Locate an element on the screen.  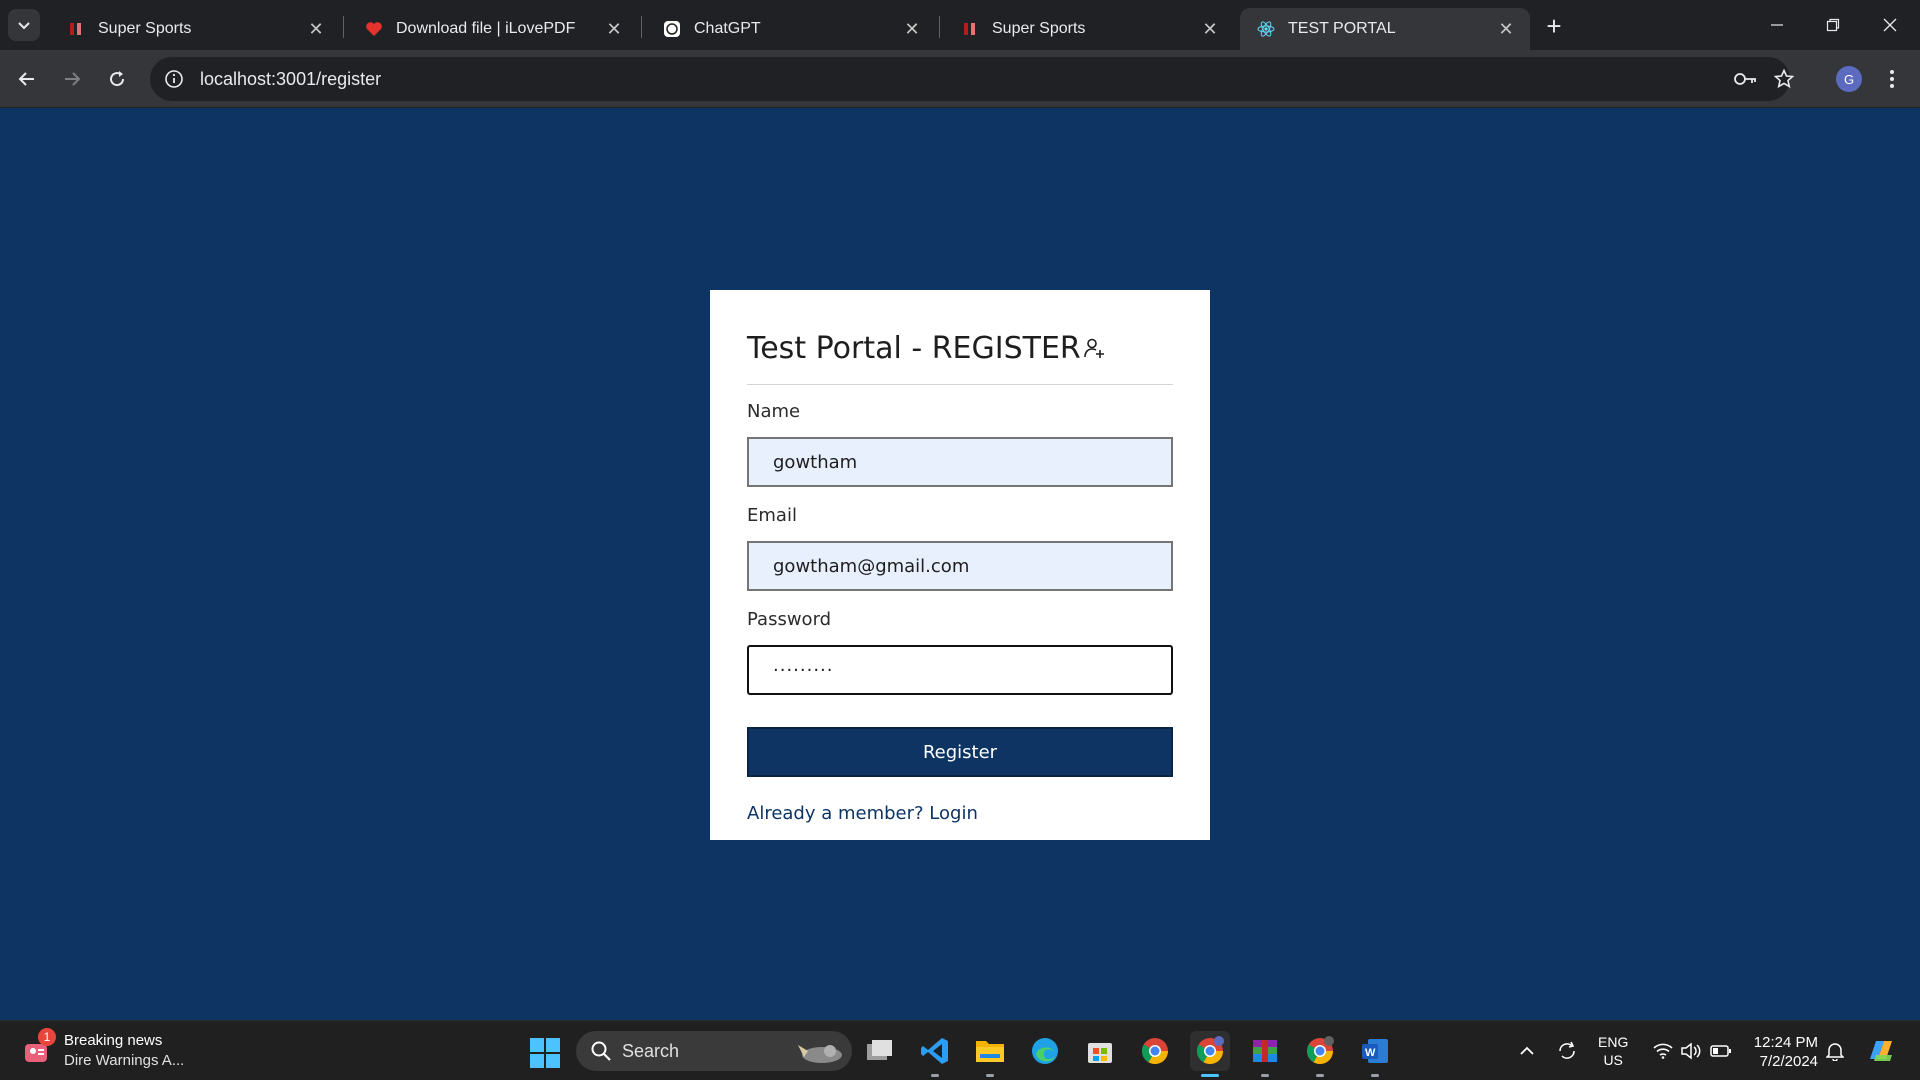
tab-ilovepdf: Download file | iLovePDF ✕ is located at coordinates (493, 29).